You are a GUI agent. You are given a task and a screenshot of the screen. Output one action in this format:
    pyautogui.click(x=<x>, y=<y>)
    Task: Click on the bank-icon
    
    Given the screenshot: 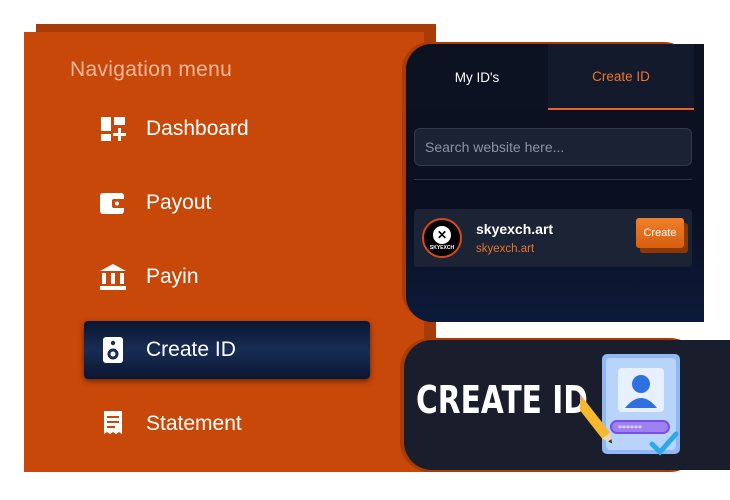 What is the action you would take?
    pyautogui.click(x=113, y=277)
    